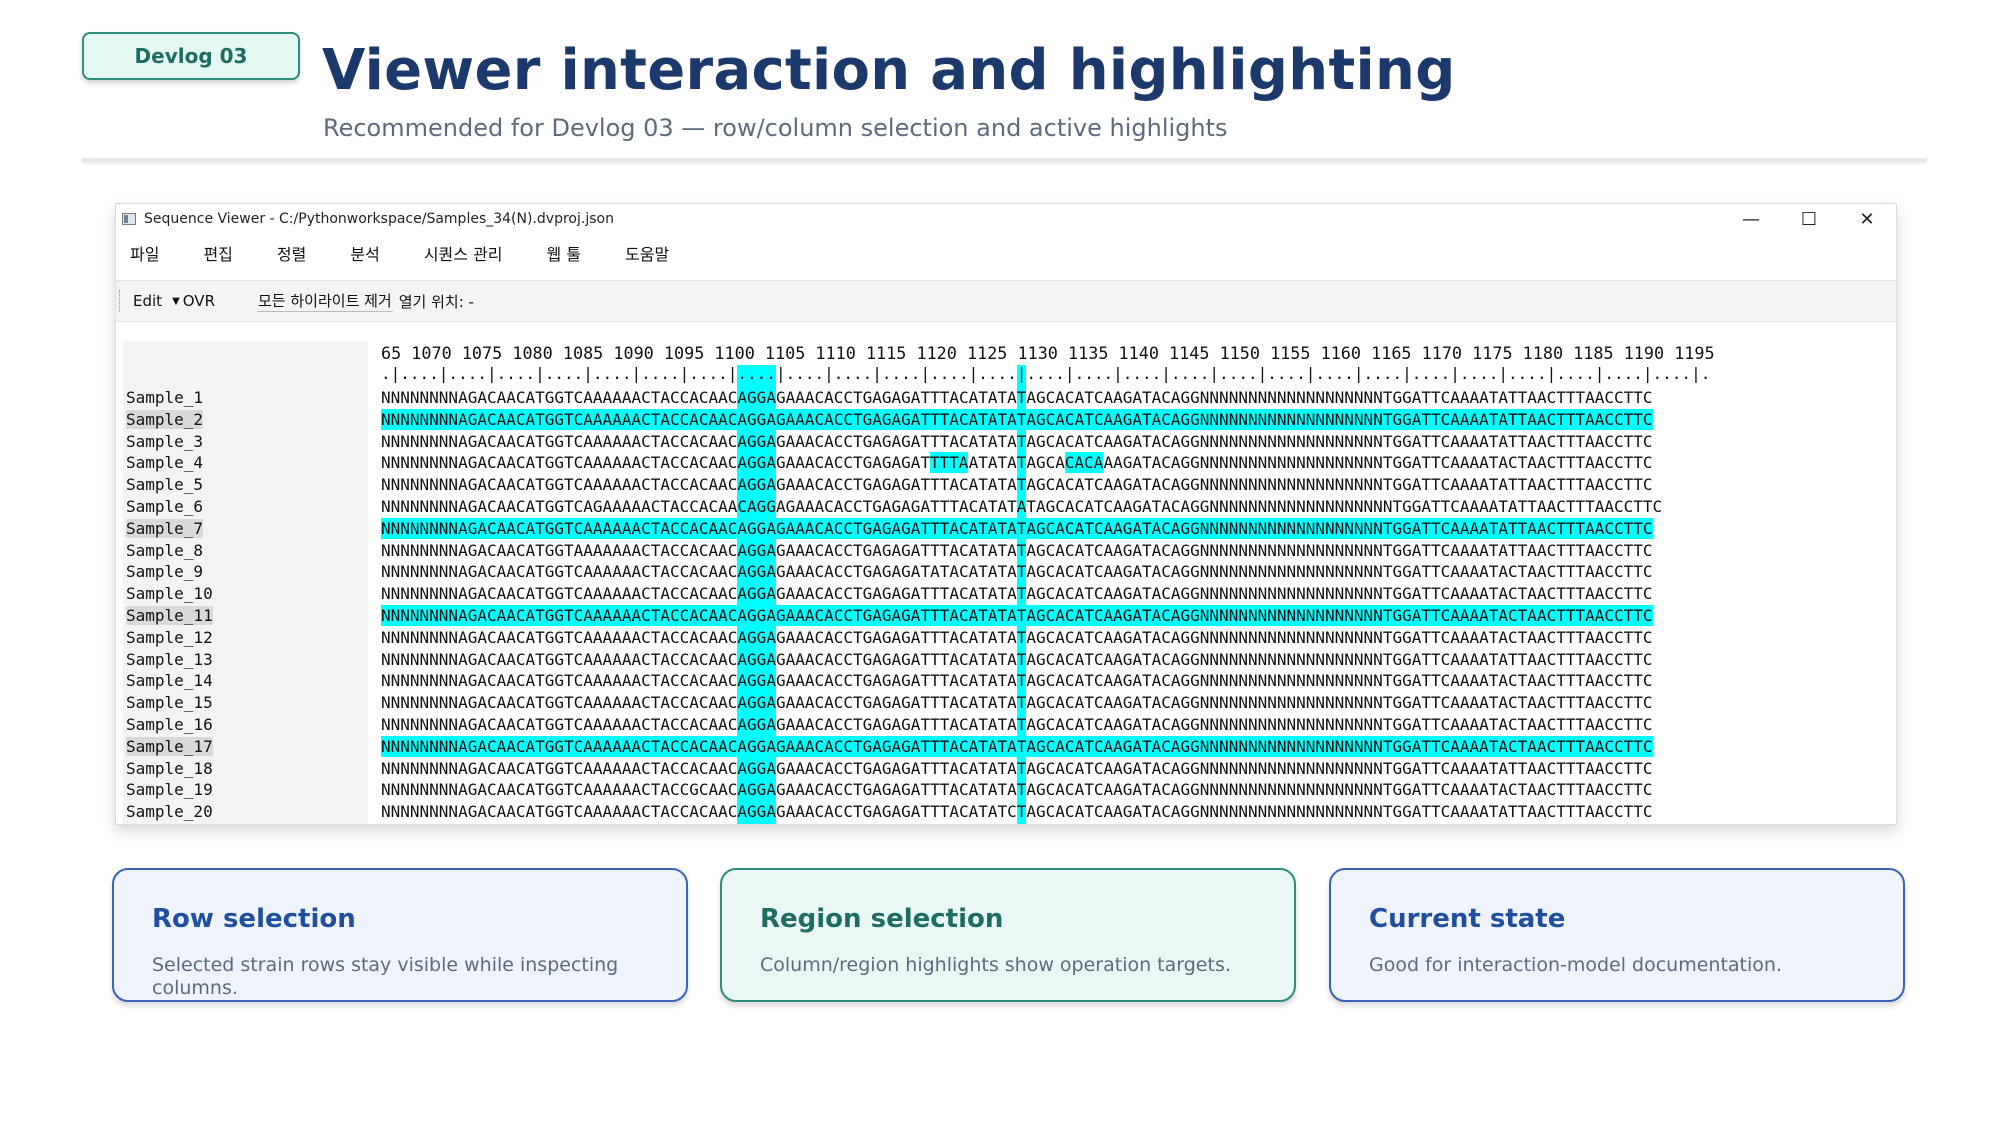 This screenshot has width=2001, height=1125. Describe the element at coordinates (647, 253) in the screenshot. I see `menu-help: 도움말` at that location.